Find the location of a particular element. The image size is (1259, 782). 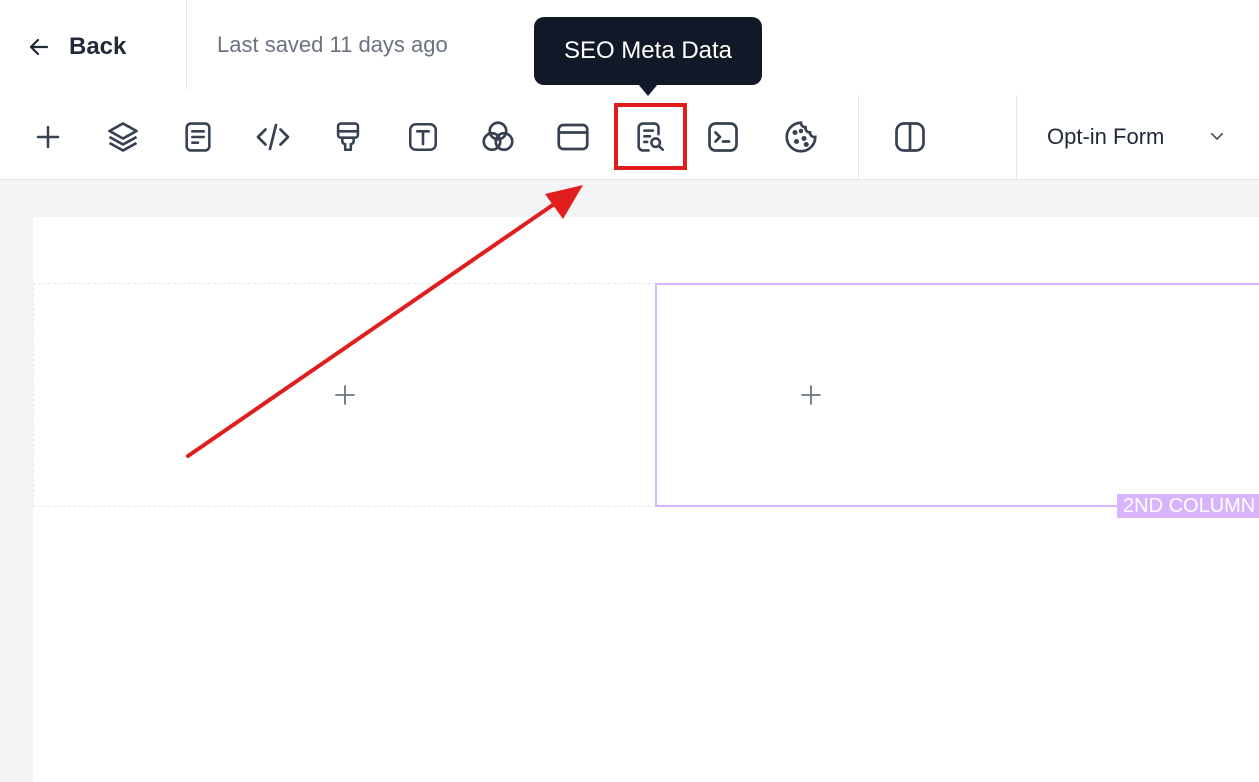

color-circles-icon is located at coordinates (498, 137).